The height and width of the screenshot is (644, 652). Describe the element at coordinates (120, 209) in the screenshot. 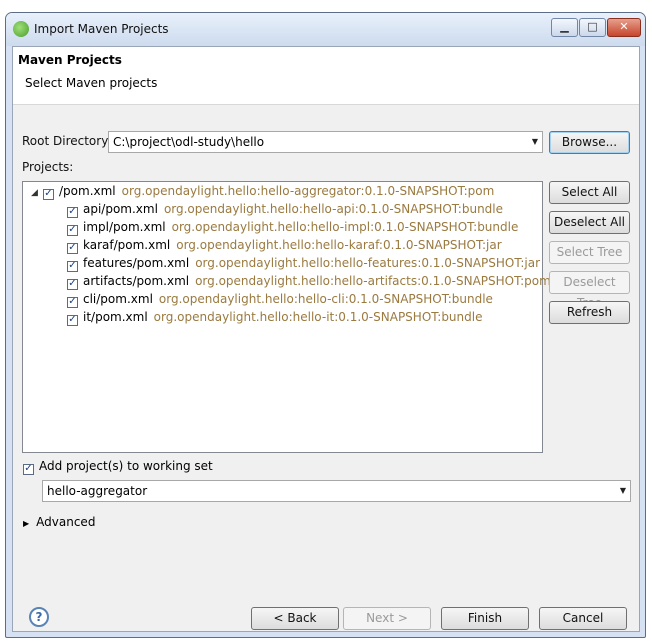

I see `tree-item-name: api/pom.xml` at that location.